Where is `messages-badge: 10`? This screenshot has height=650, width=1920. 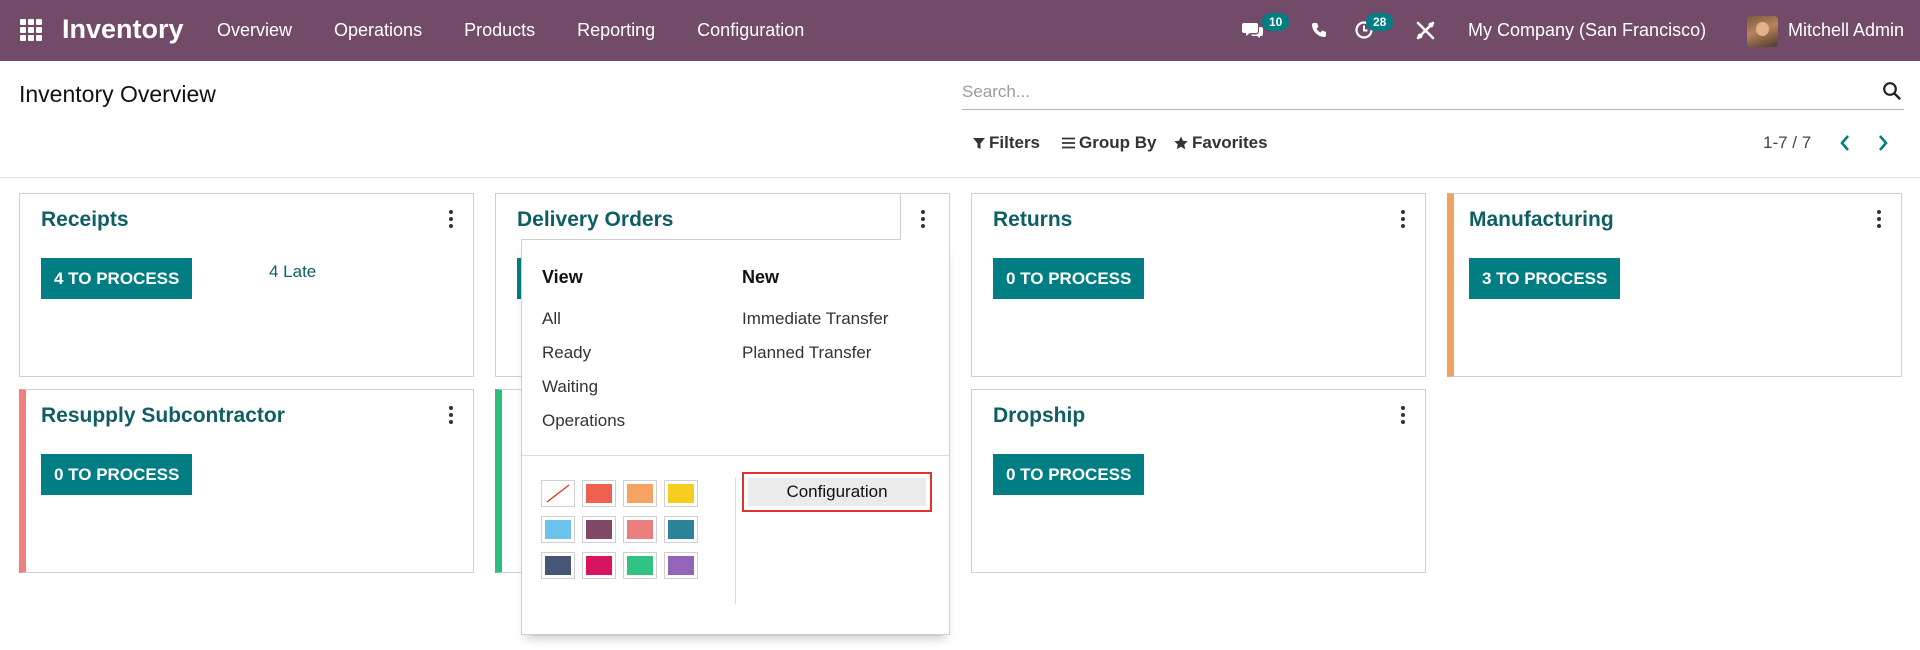 messages-badge: 10 is located at coordinates (1276, 22).